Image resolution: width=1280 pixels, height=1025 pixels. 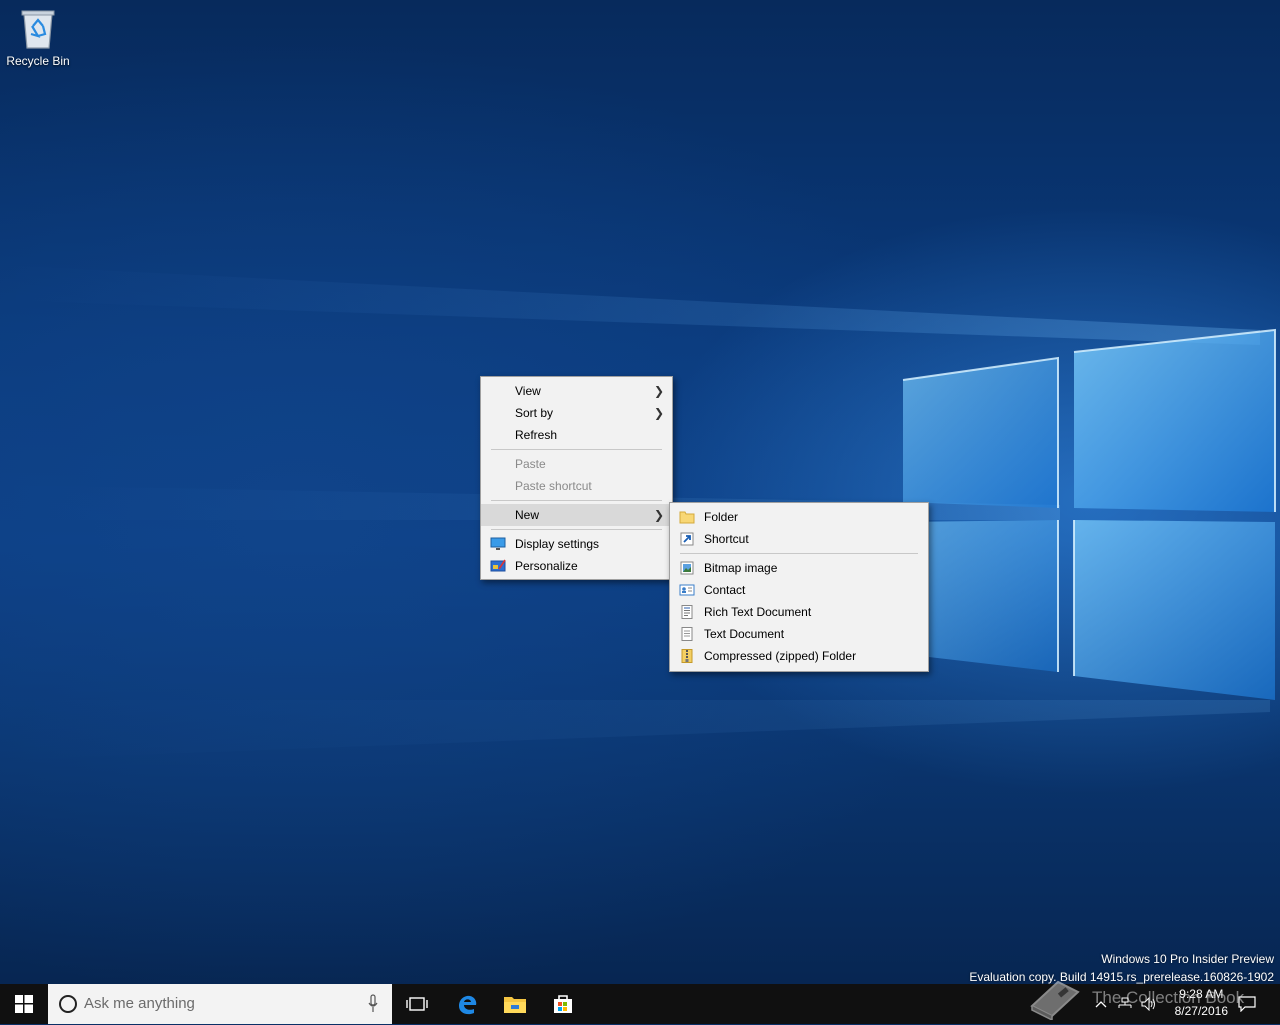 I want to click on book-icon, so click(x=1055, y=1001).